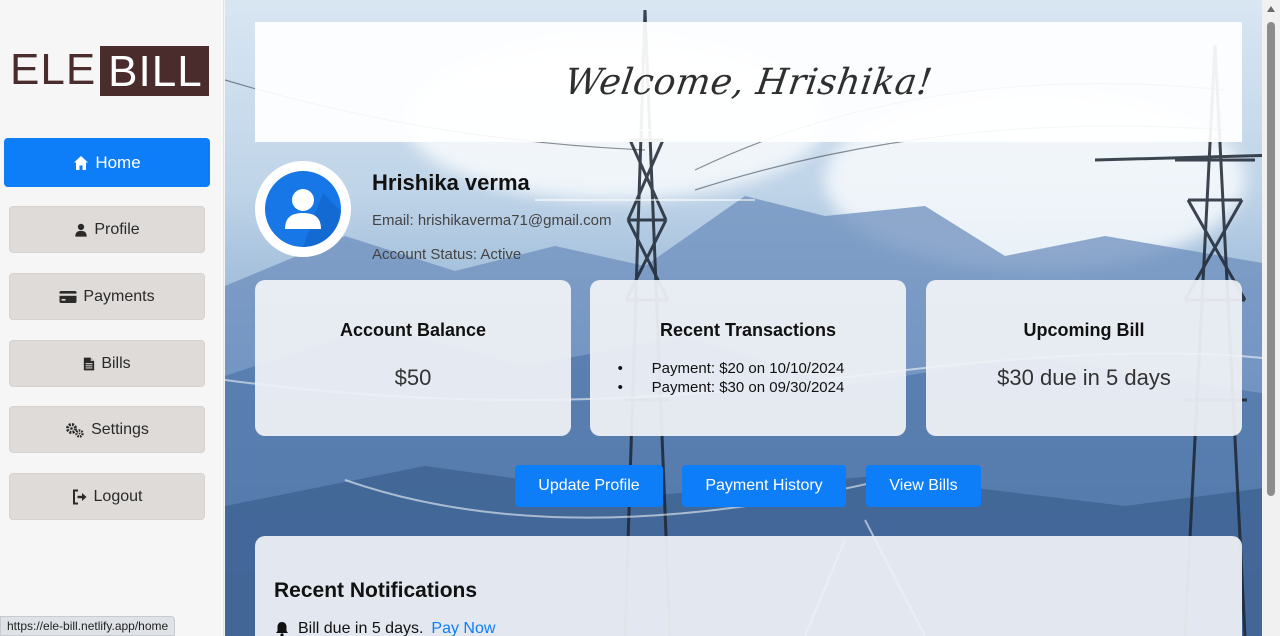  What do you see at coordinates (413, 377) in the screenshot?
I see `balance-value: $50` at bounding box center [413, 377].